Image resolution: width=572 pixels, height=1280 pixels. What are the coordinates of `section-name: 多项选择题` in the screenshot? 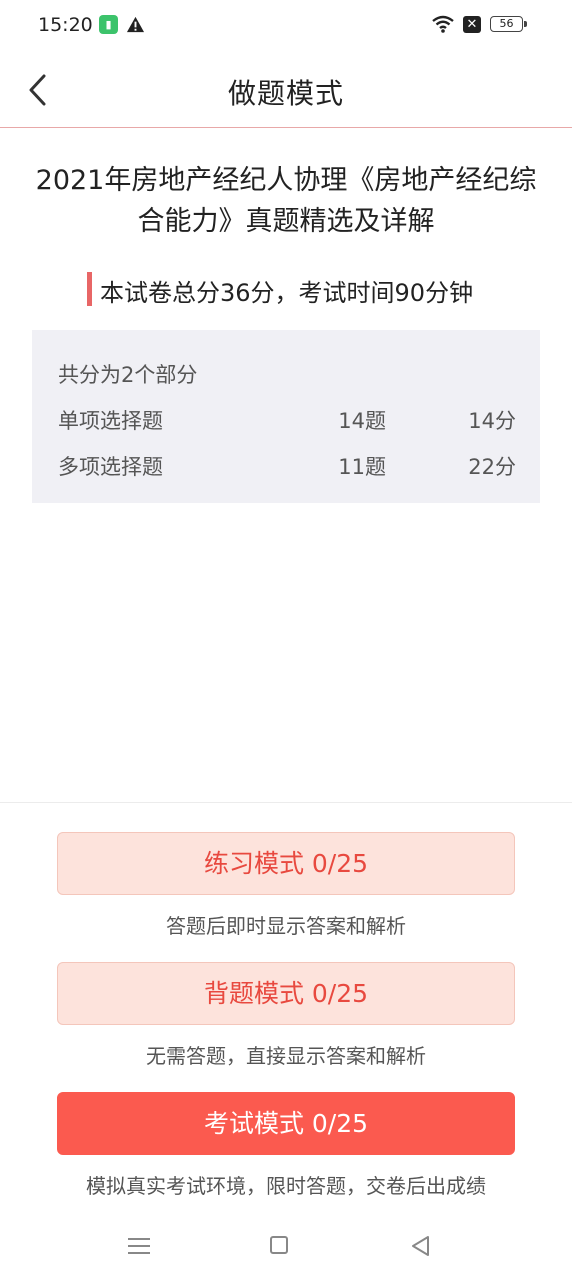 It's located at (110, 467).